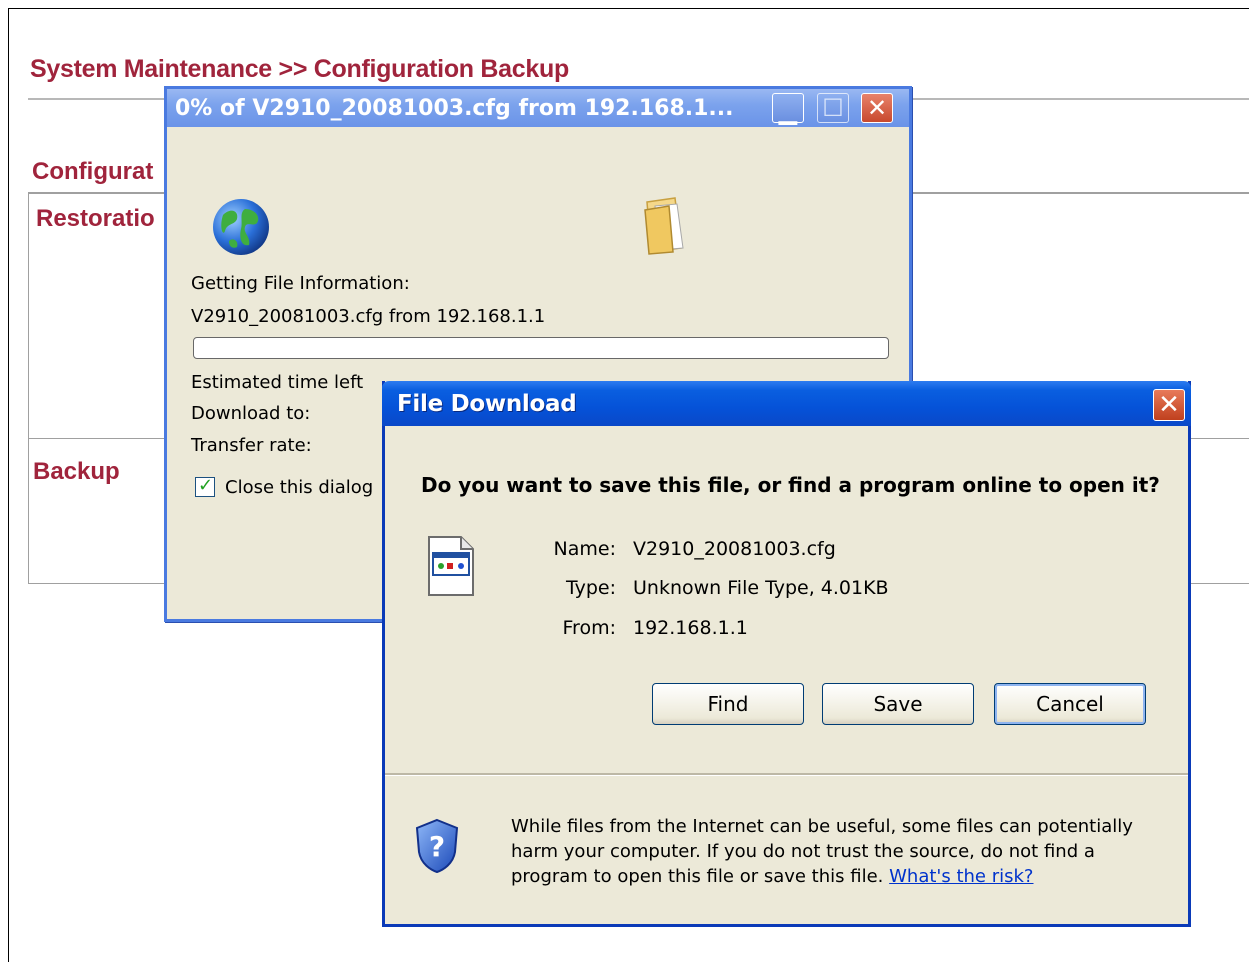  I want to click on save-button: Save, so click(898, 704).